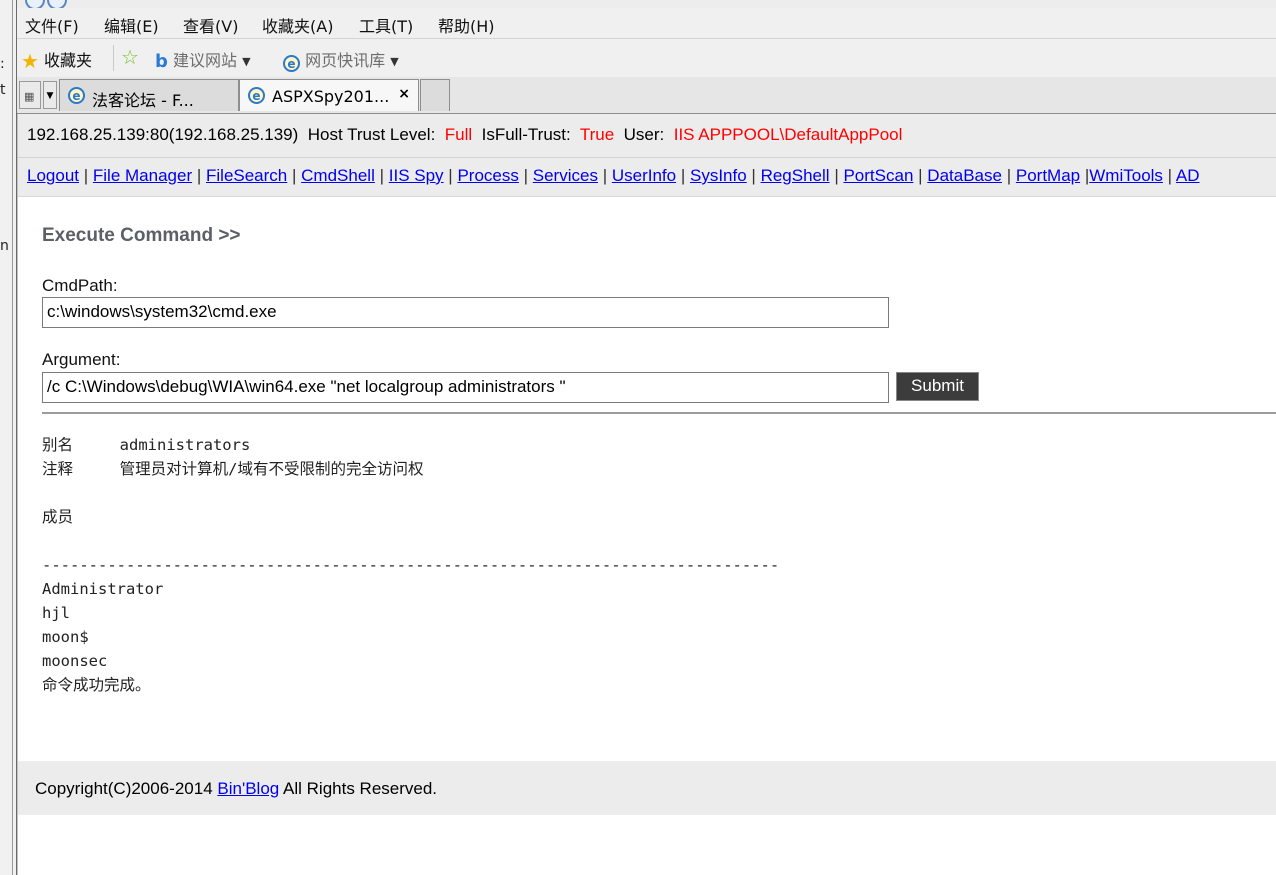 The width and height of the screenshot is (1276, 875). Describe the element at coordinates (386, 25) in the screenshot. I see `menu-tools: 工具(T)` at that location.